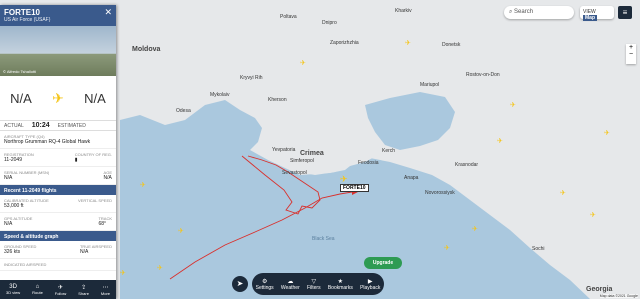 The height and width of the screenshot is (299, 640). I want to click on zoom-out-button: −, so click(631, 54).